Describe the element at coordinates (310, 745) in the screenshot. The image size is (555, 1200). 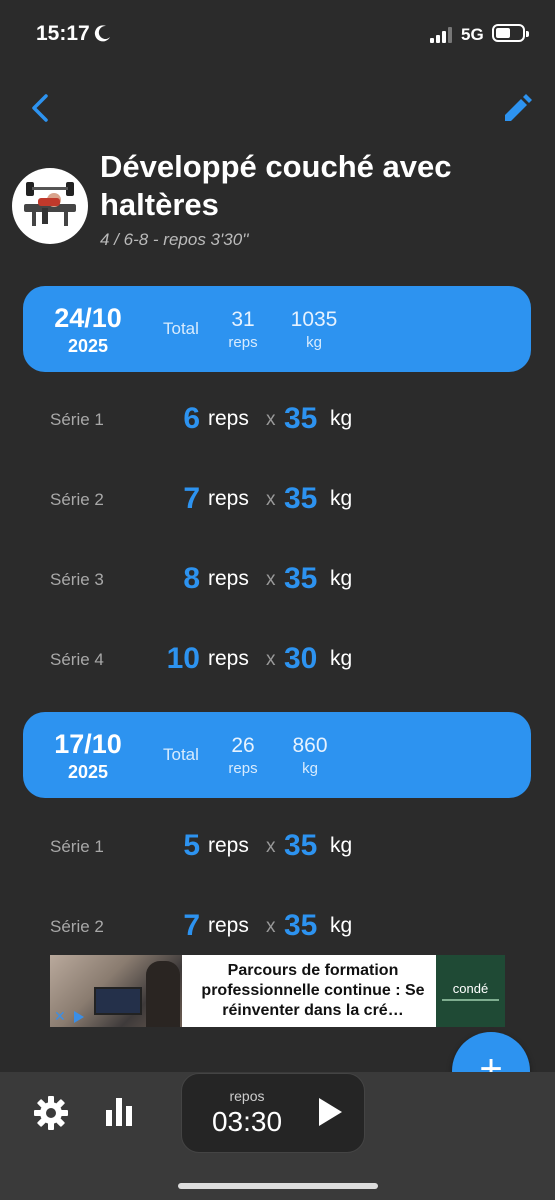
I see `kg-total-value: 860` at that location.